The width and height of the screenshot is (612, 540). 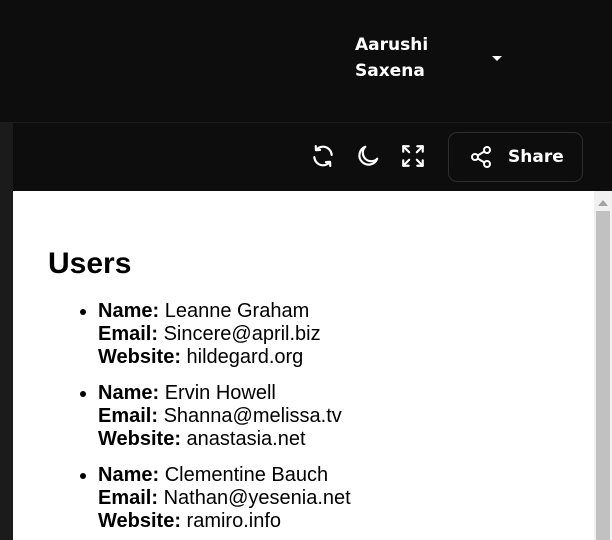 What do you see at coordinates (6, 331) in the screenshot?
I see `left-panel-edge` at bounding box center [6, 331].